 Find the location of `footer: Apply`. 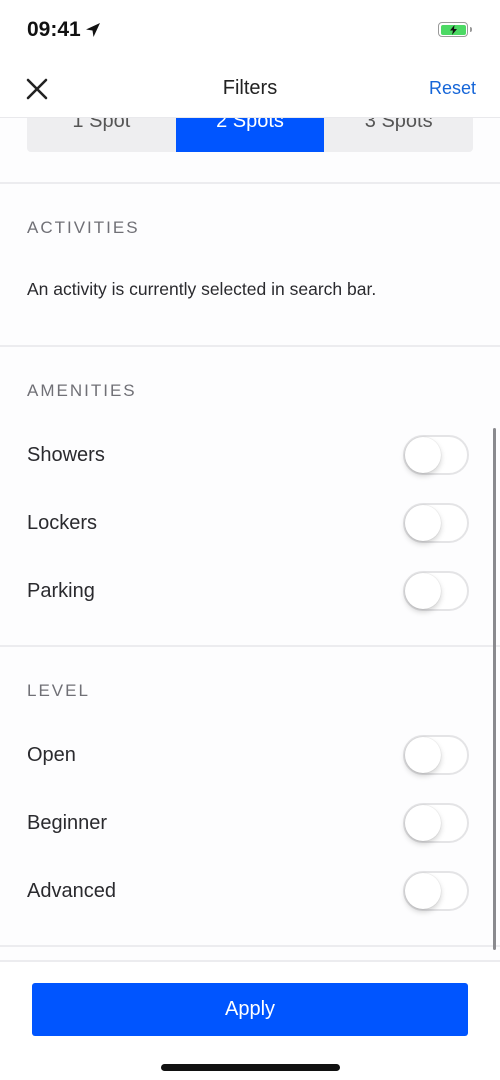

footer: Apply is located at coordinates (250, 1020).